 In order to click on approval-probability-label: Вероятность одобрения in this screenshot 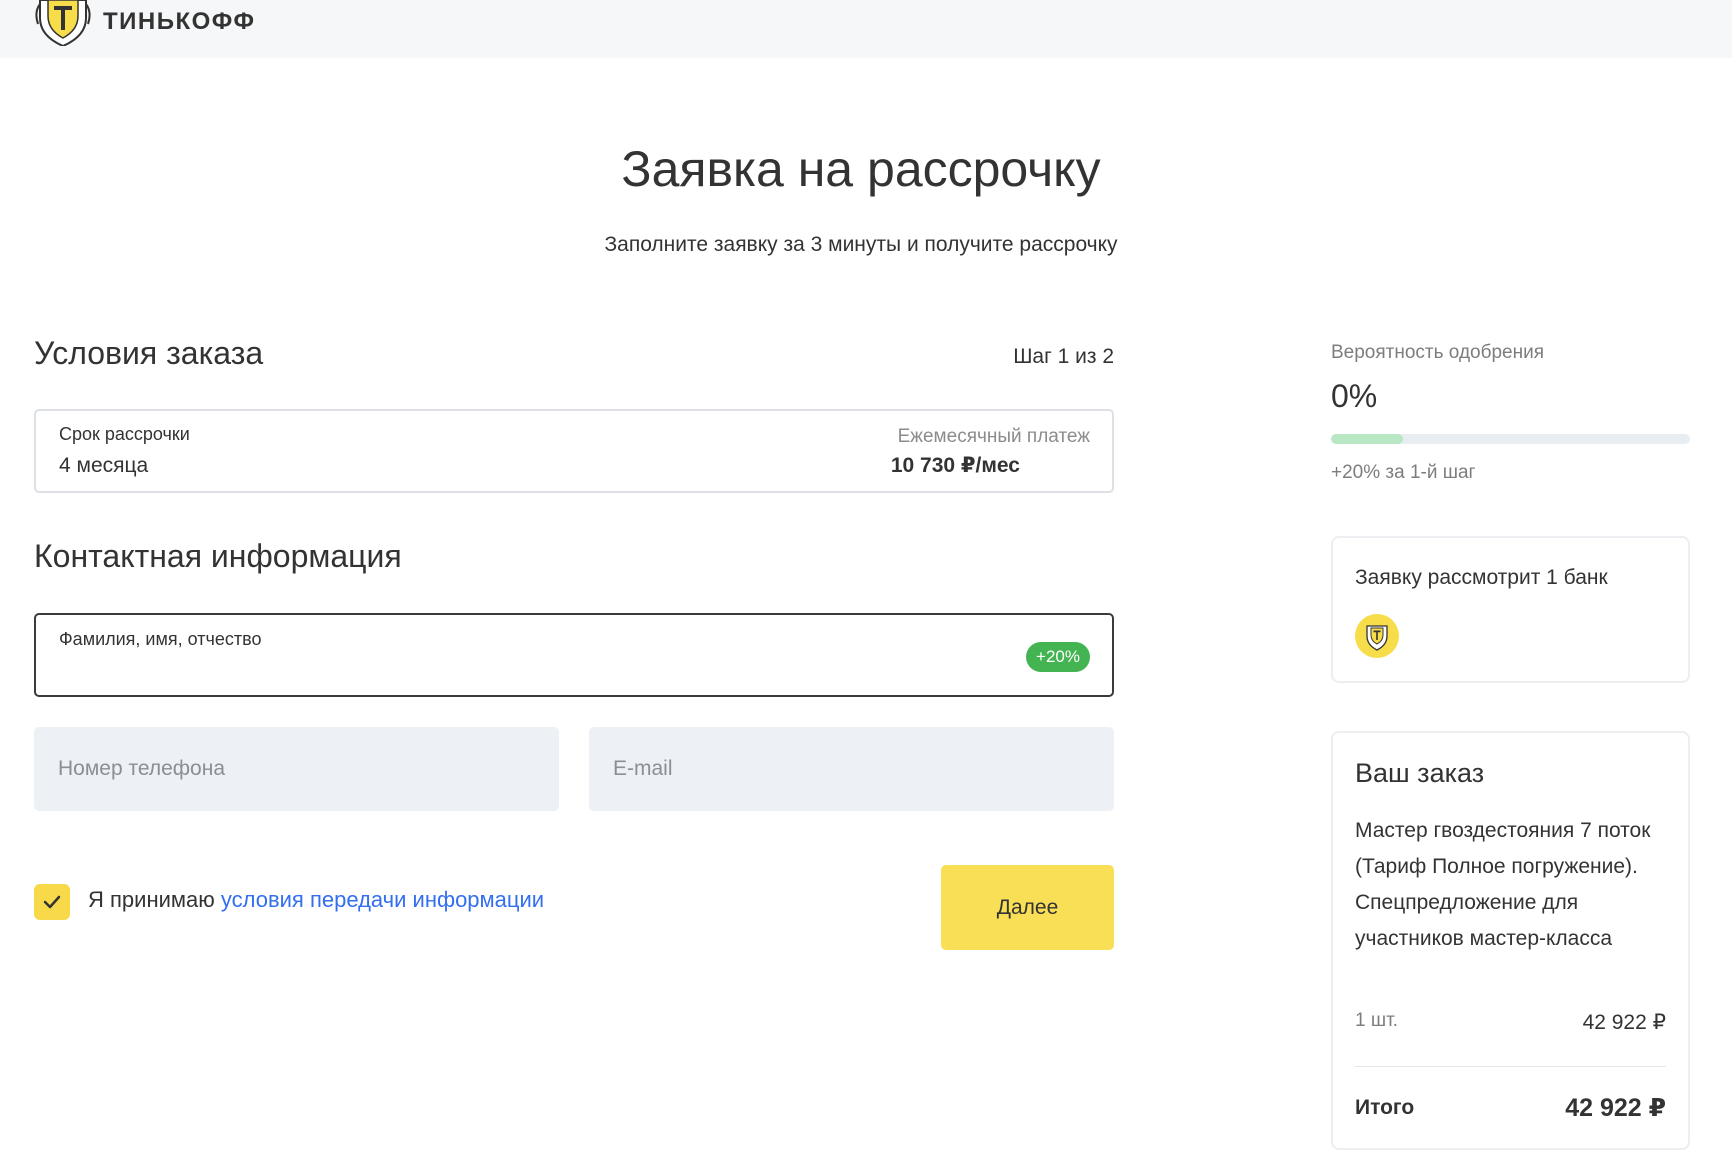, I will do `click(1438, 352)`.